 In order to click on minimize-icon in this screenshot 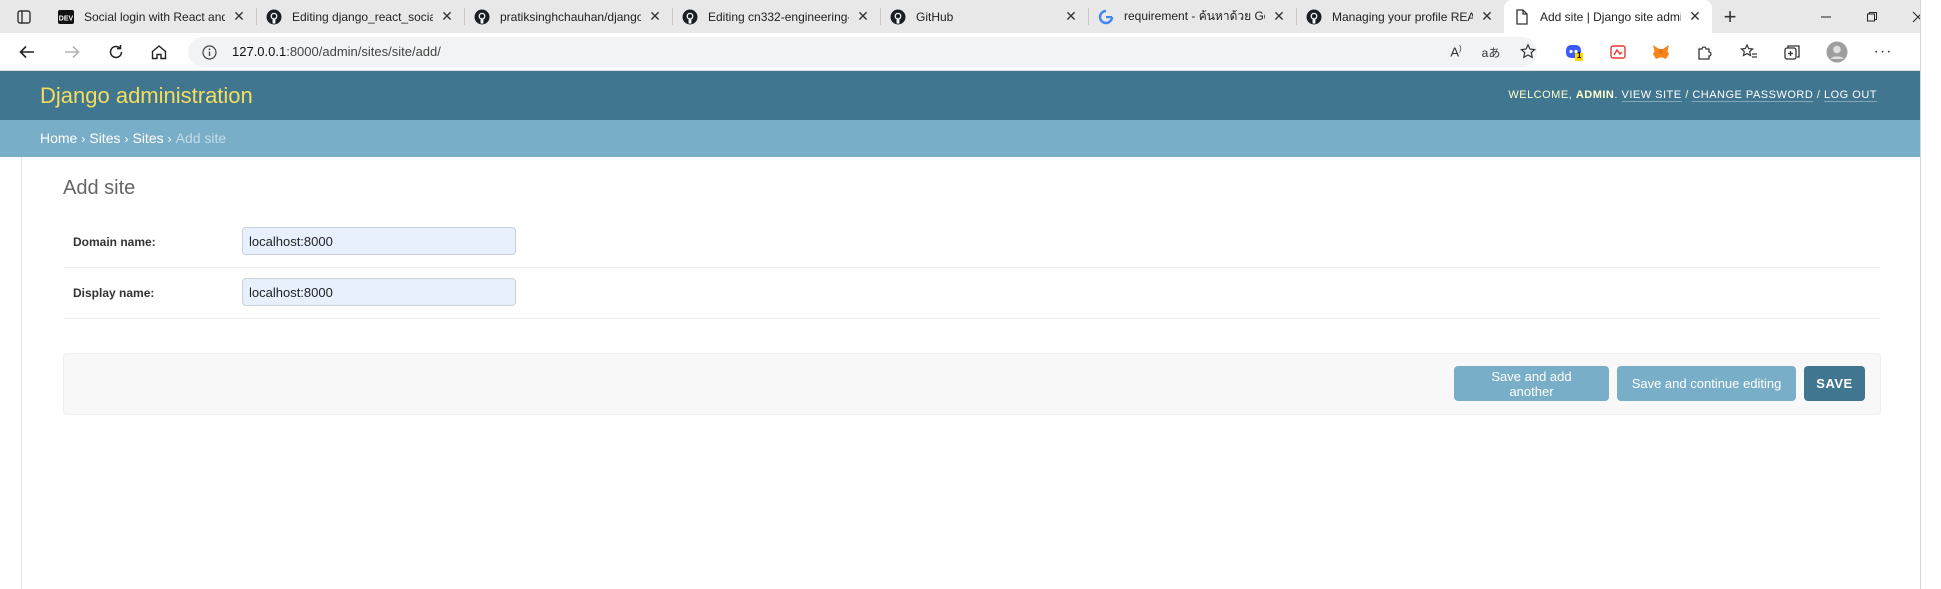, I will do `click(1826, 16)`.